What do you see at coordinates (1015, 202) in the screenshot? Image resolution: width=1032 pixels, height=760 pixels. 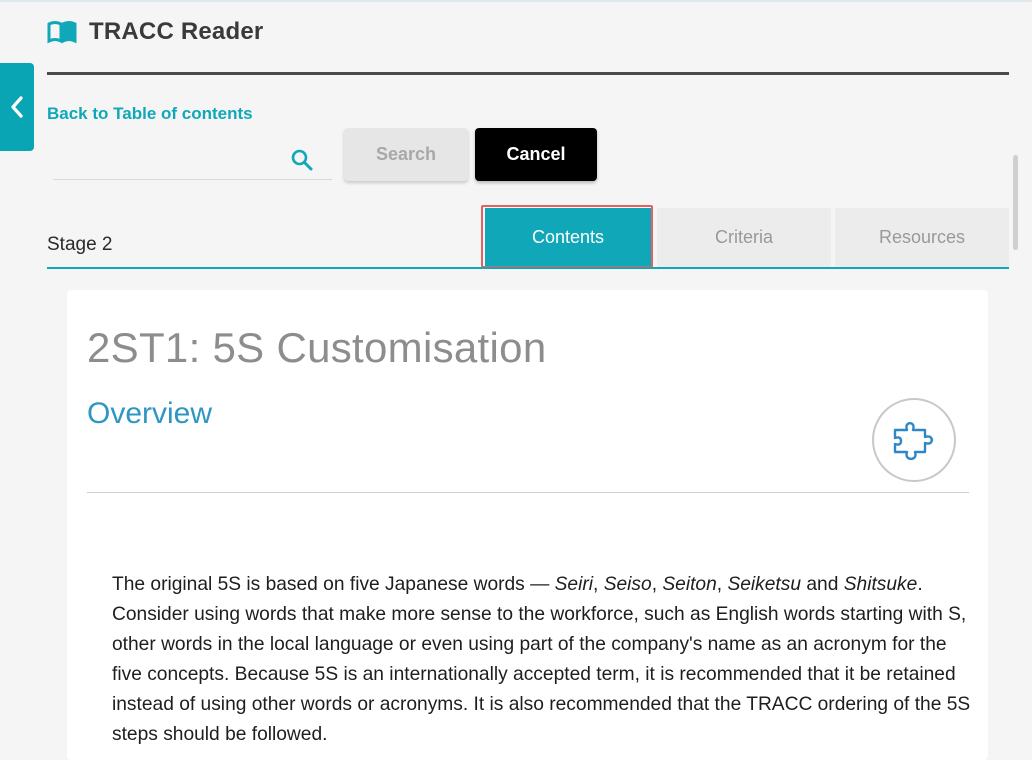 I see `page-scrollbar` at bounding box center [1015, 202].